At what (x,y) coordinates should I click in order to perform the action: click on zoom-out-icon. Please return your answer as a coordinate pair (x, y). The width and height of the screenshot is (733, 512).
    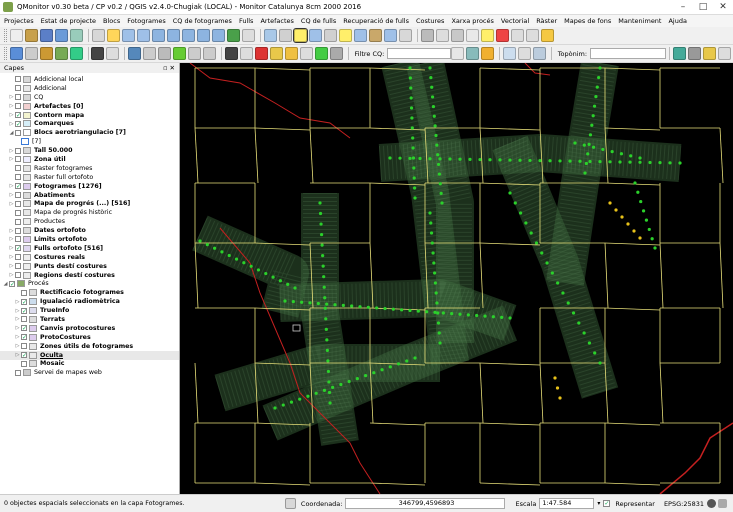
    Looking at the image, I should click on (143, 35).